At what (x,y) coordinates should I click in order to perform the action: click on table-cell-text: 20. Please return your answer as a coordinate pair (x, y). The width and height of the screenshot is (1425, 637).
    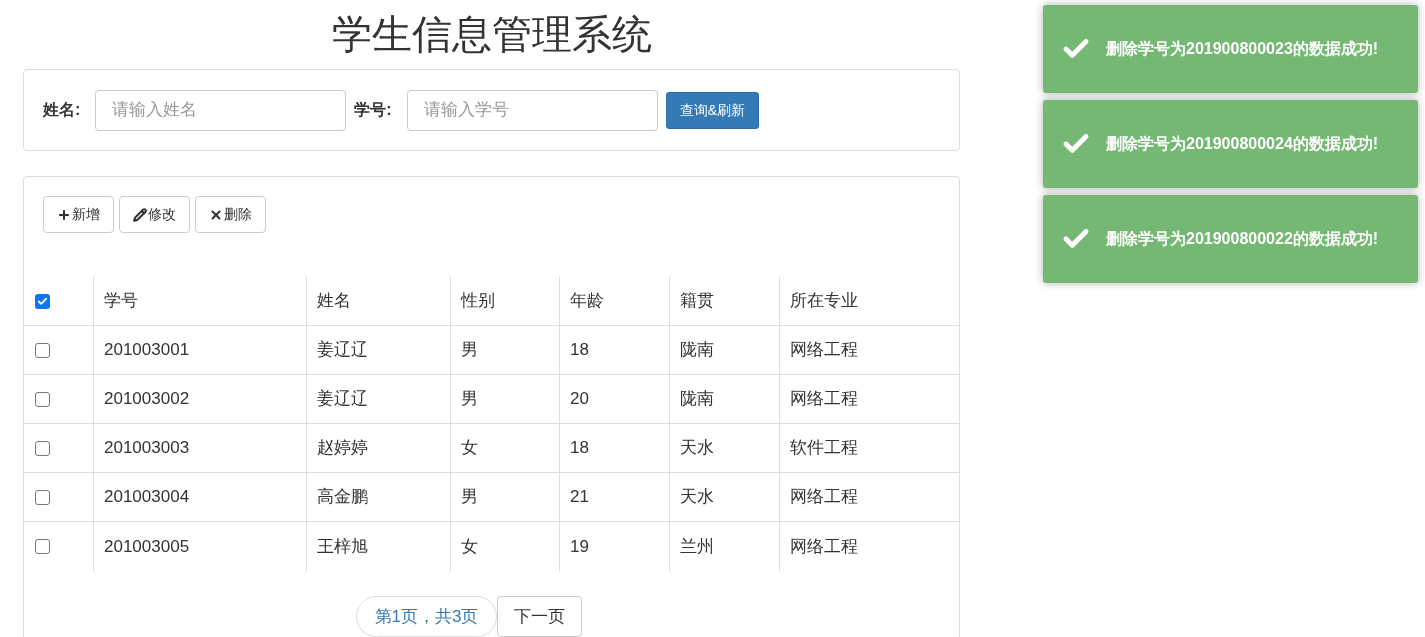
    Looking at the image, I should click on (579, 399).